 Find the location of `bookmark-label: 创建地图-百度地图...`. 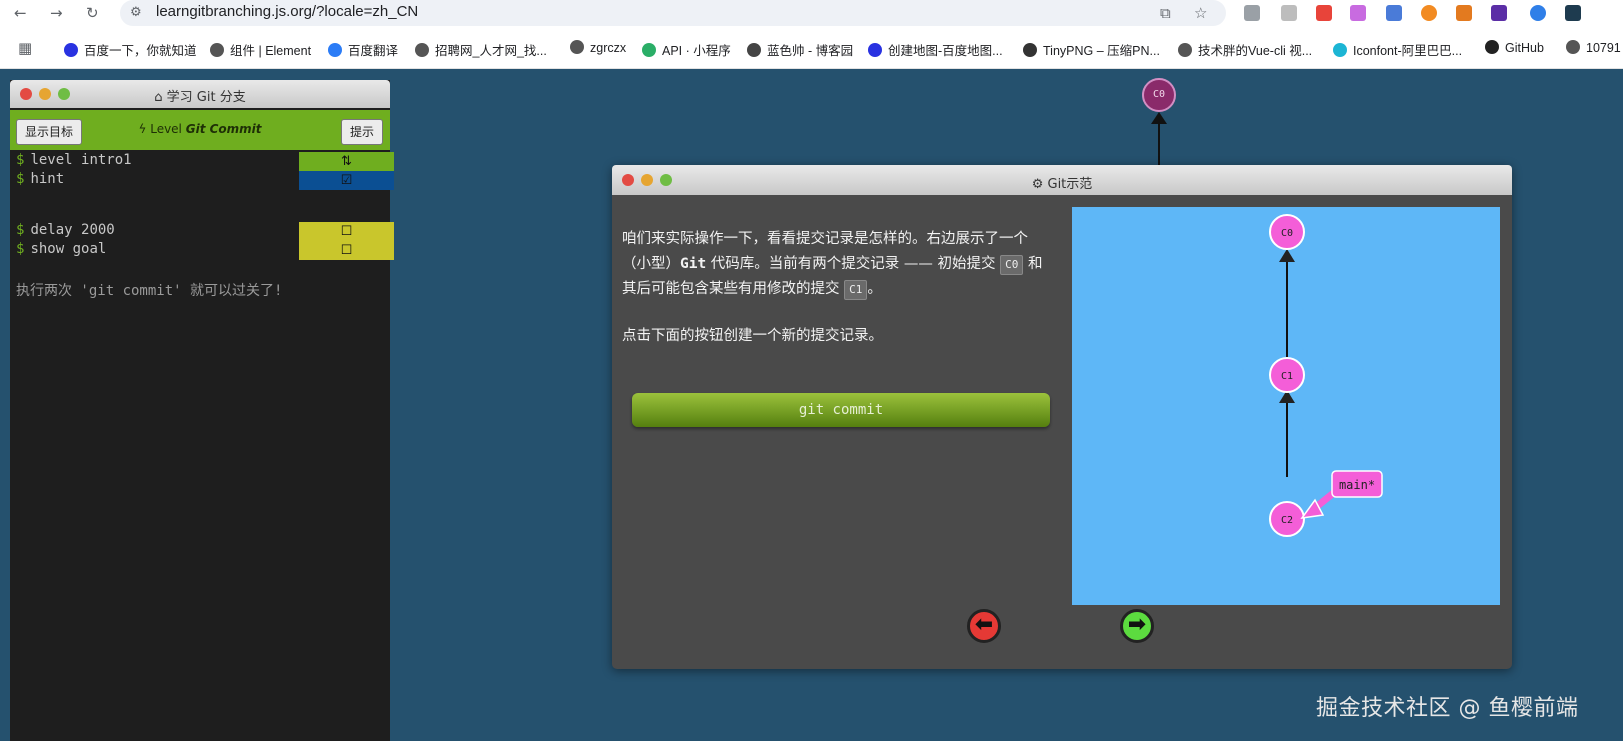

bookmark-label: 创建地图-百度地图... is located at coordinates (945, 51).